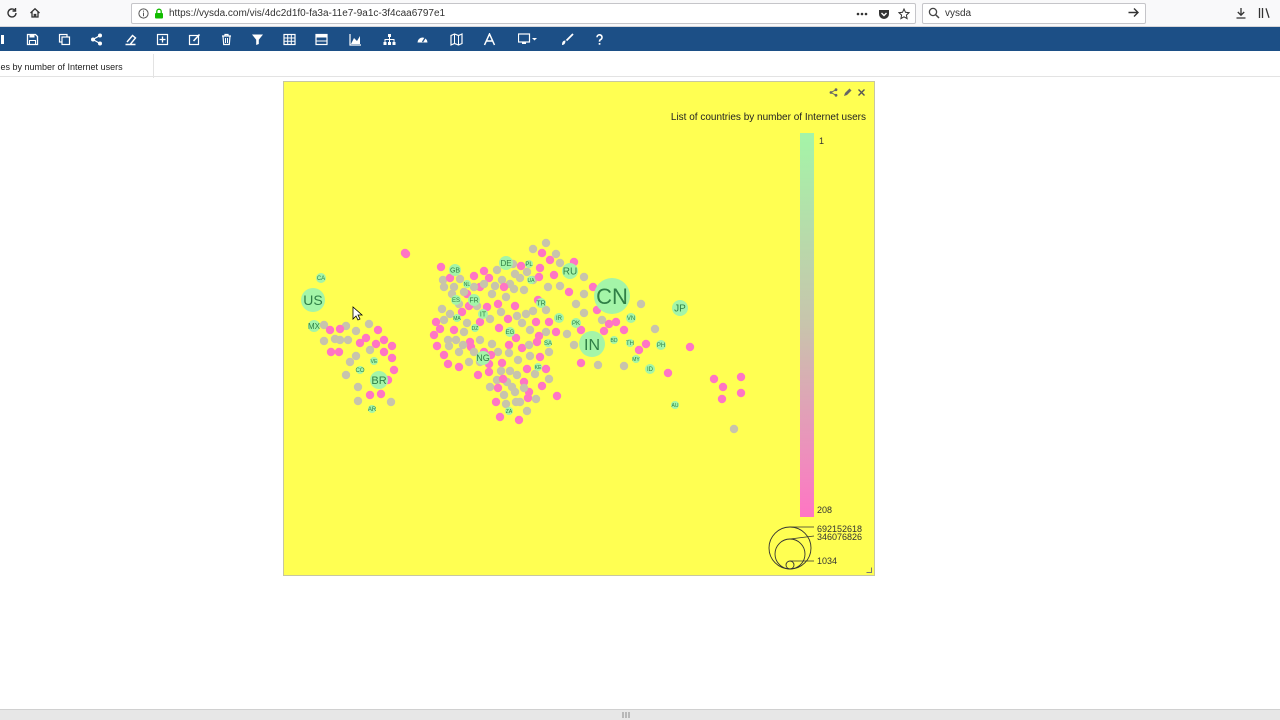  Describe the element at coordinates (12, 13) in the screenshot. I see `reload-icon` at that location.